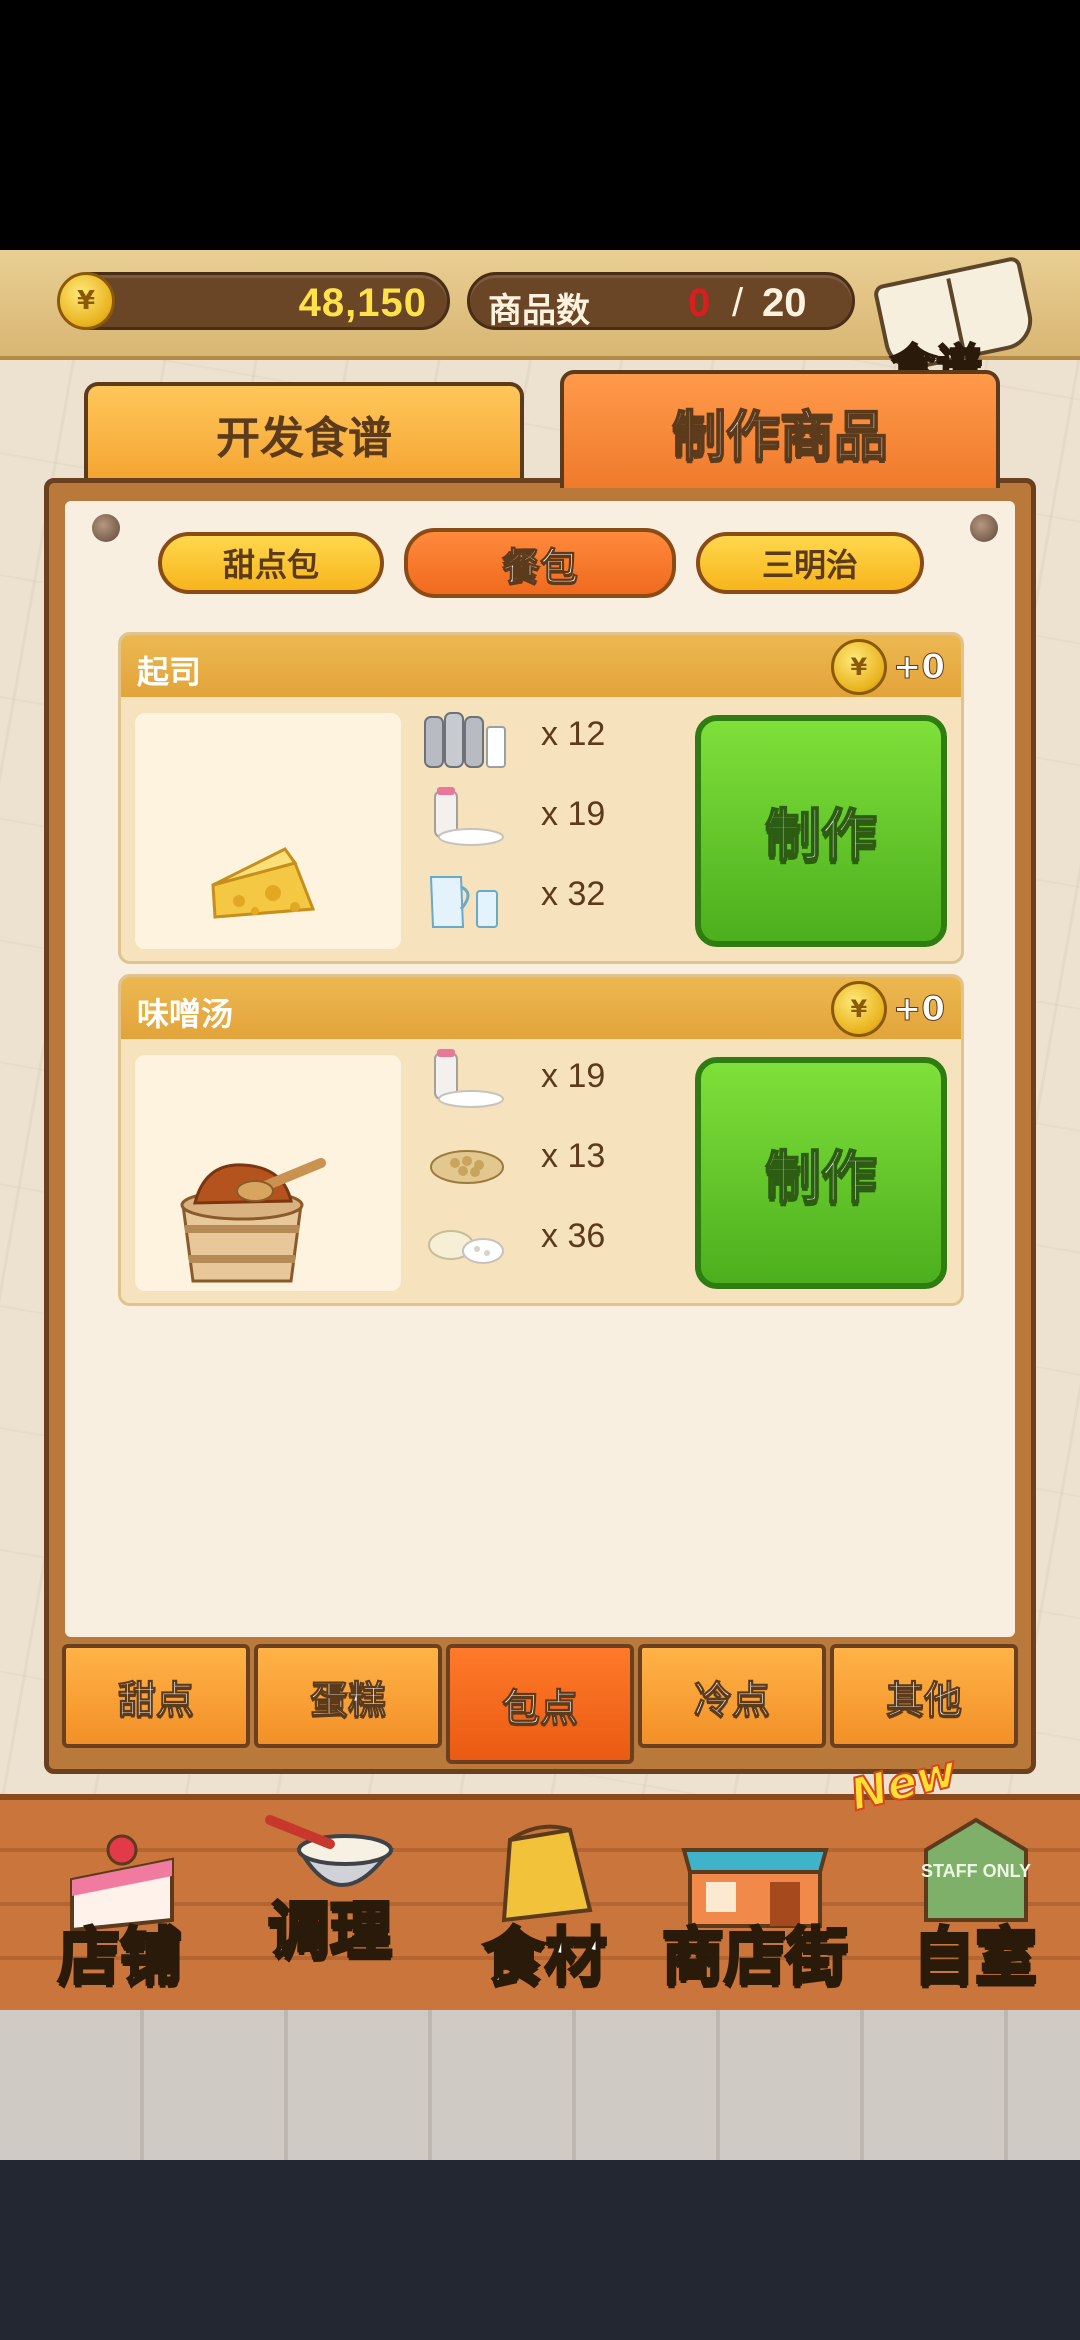  What do you see at coordinates (731, 1699) in the screenshot?
I see `category-tab-label: 冷点` at bounding box center [731, 1699].